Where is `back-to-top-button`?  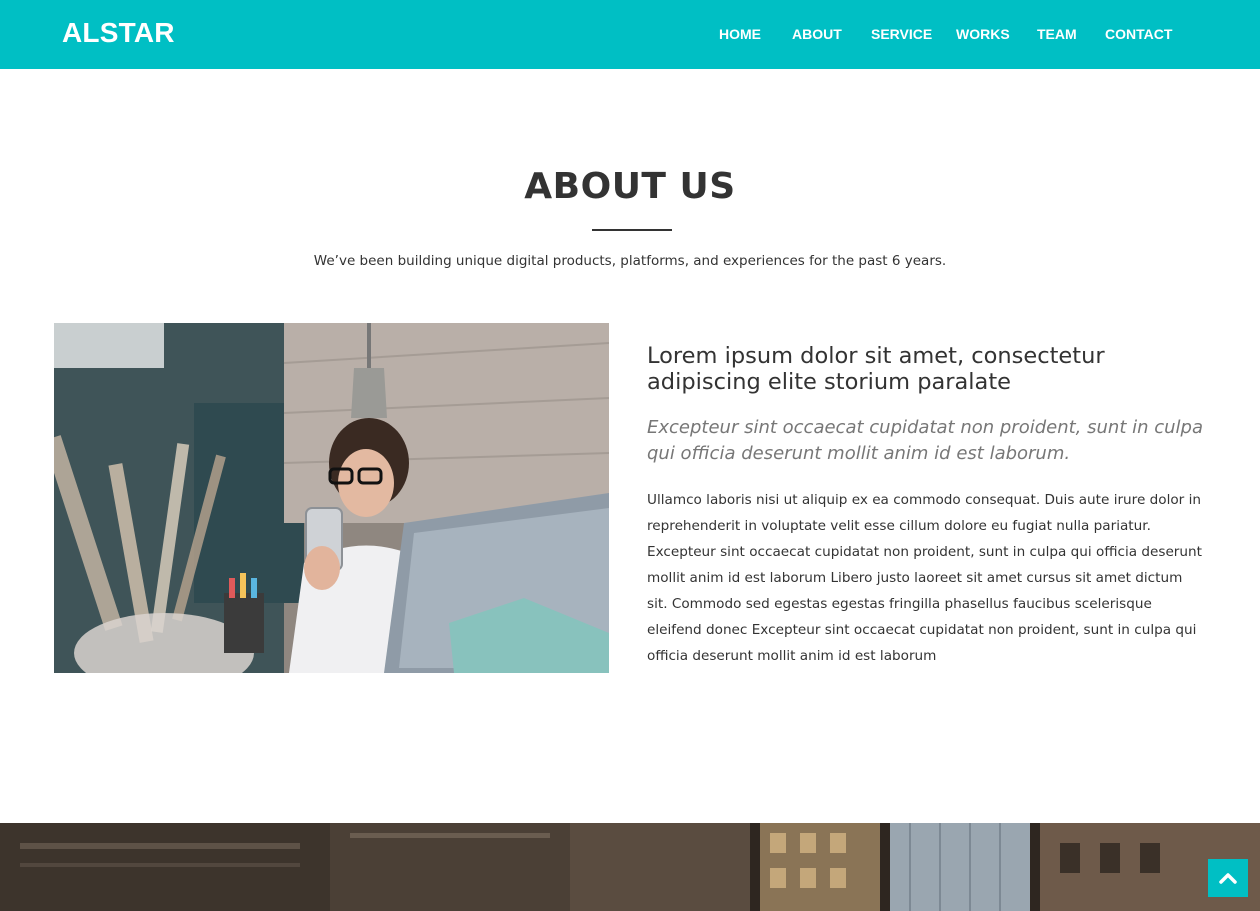
back-to-top-button is located at coordinates (1228, 878).